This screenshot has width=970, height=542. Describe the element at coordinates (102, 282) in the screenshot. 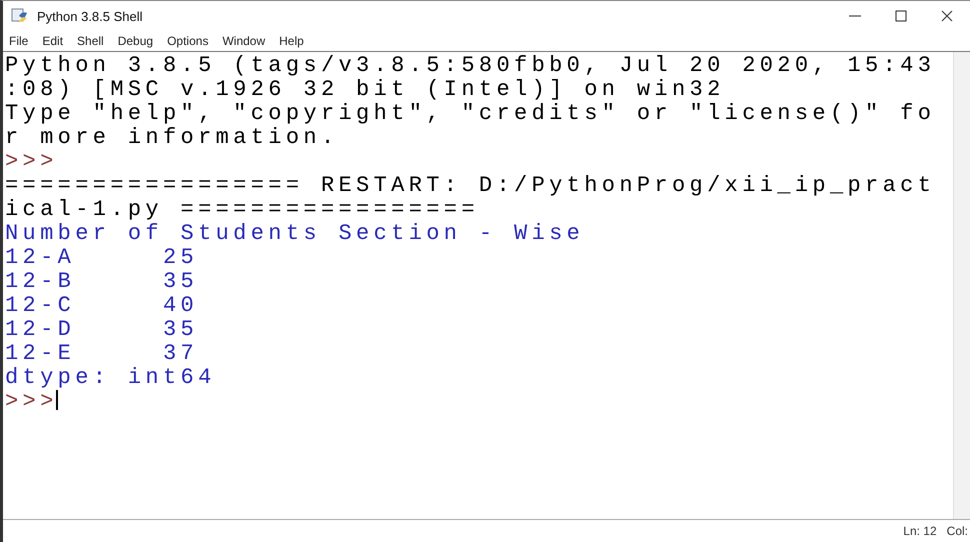

I see `shell-line: 12-B 35` at that location.